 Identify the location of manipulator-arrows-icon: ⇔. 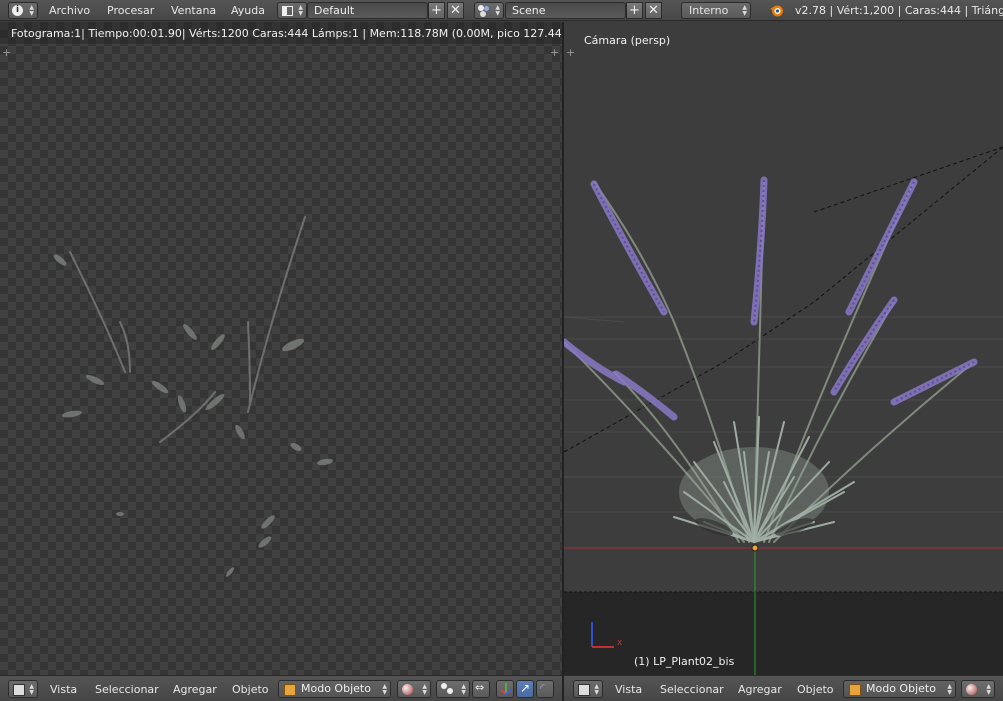
(480, 687).